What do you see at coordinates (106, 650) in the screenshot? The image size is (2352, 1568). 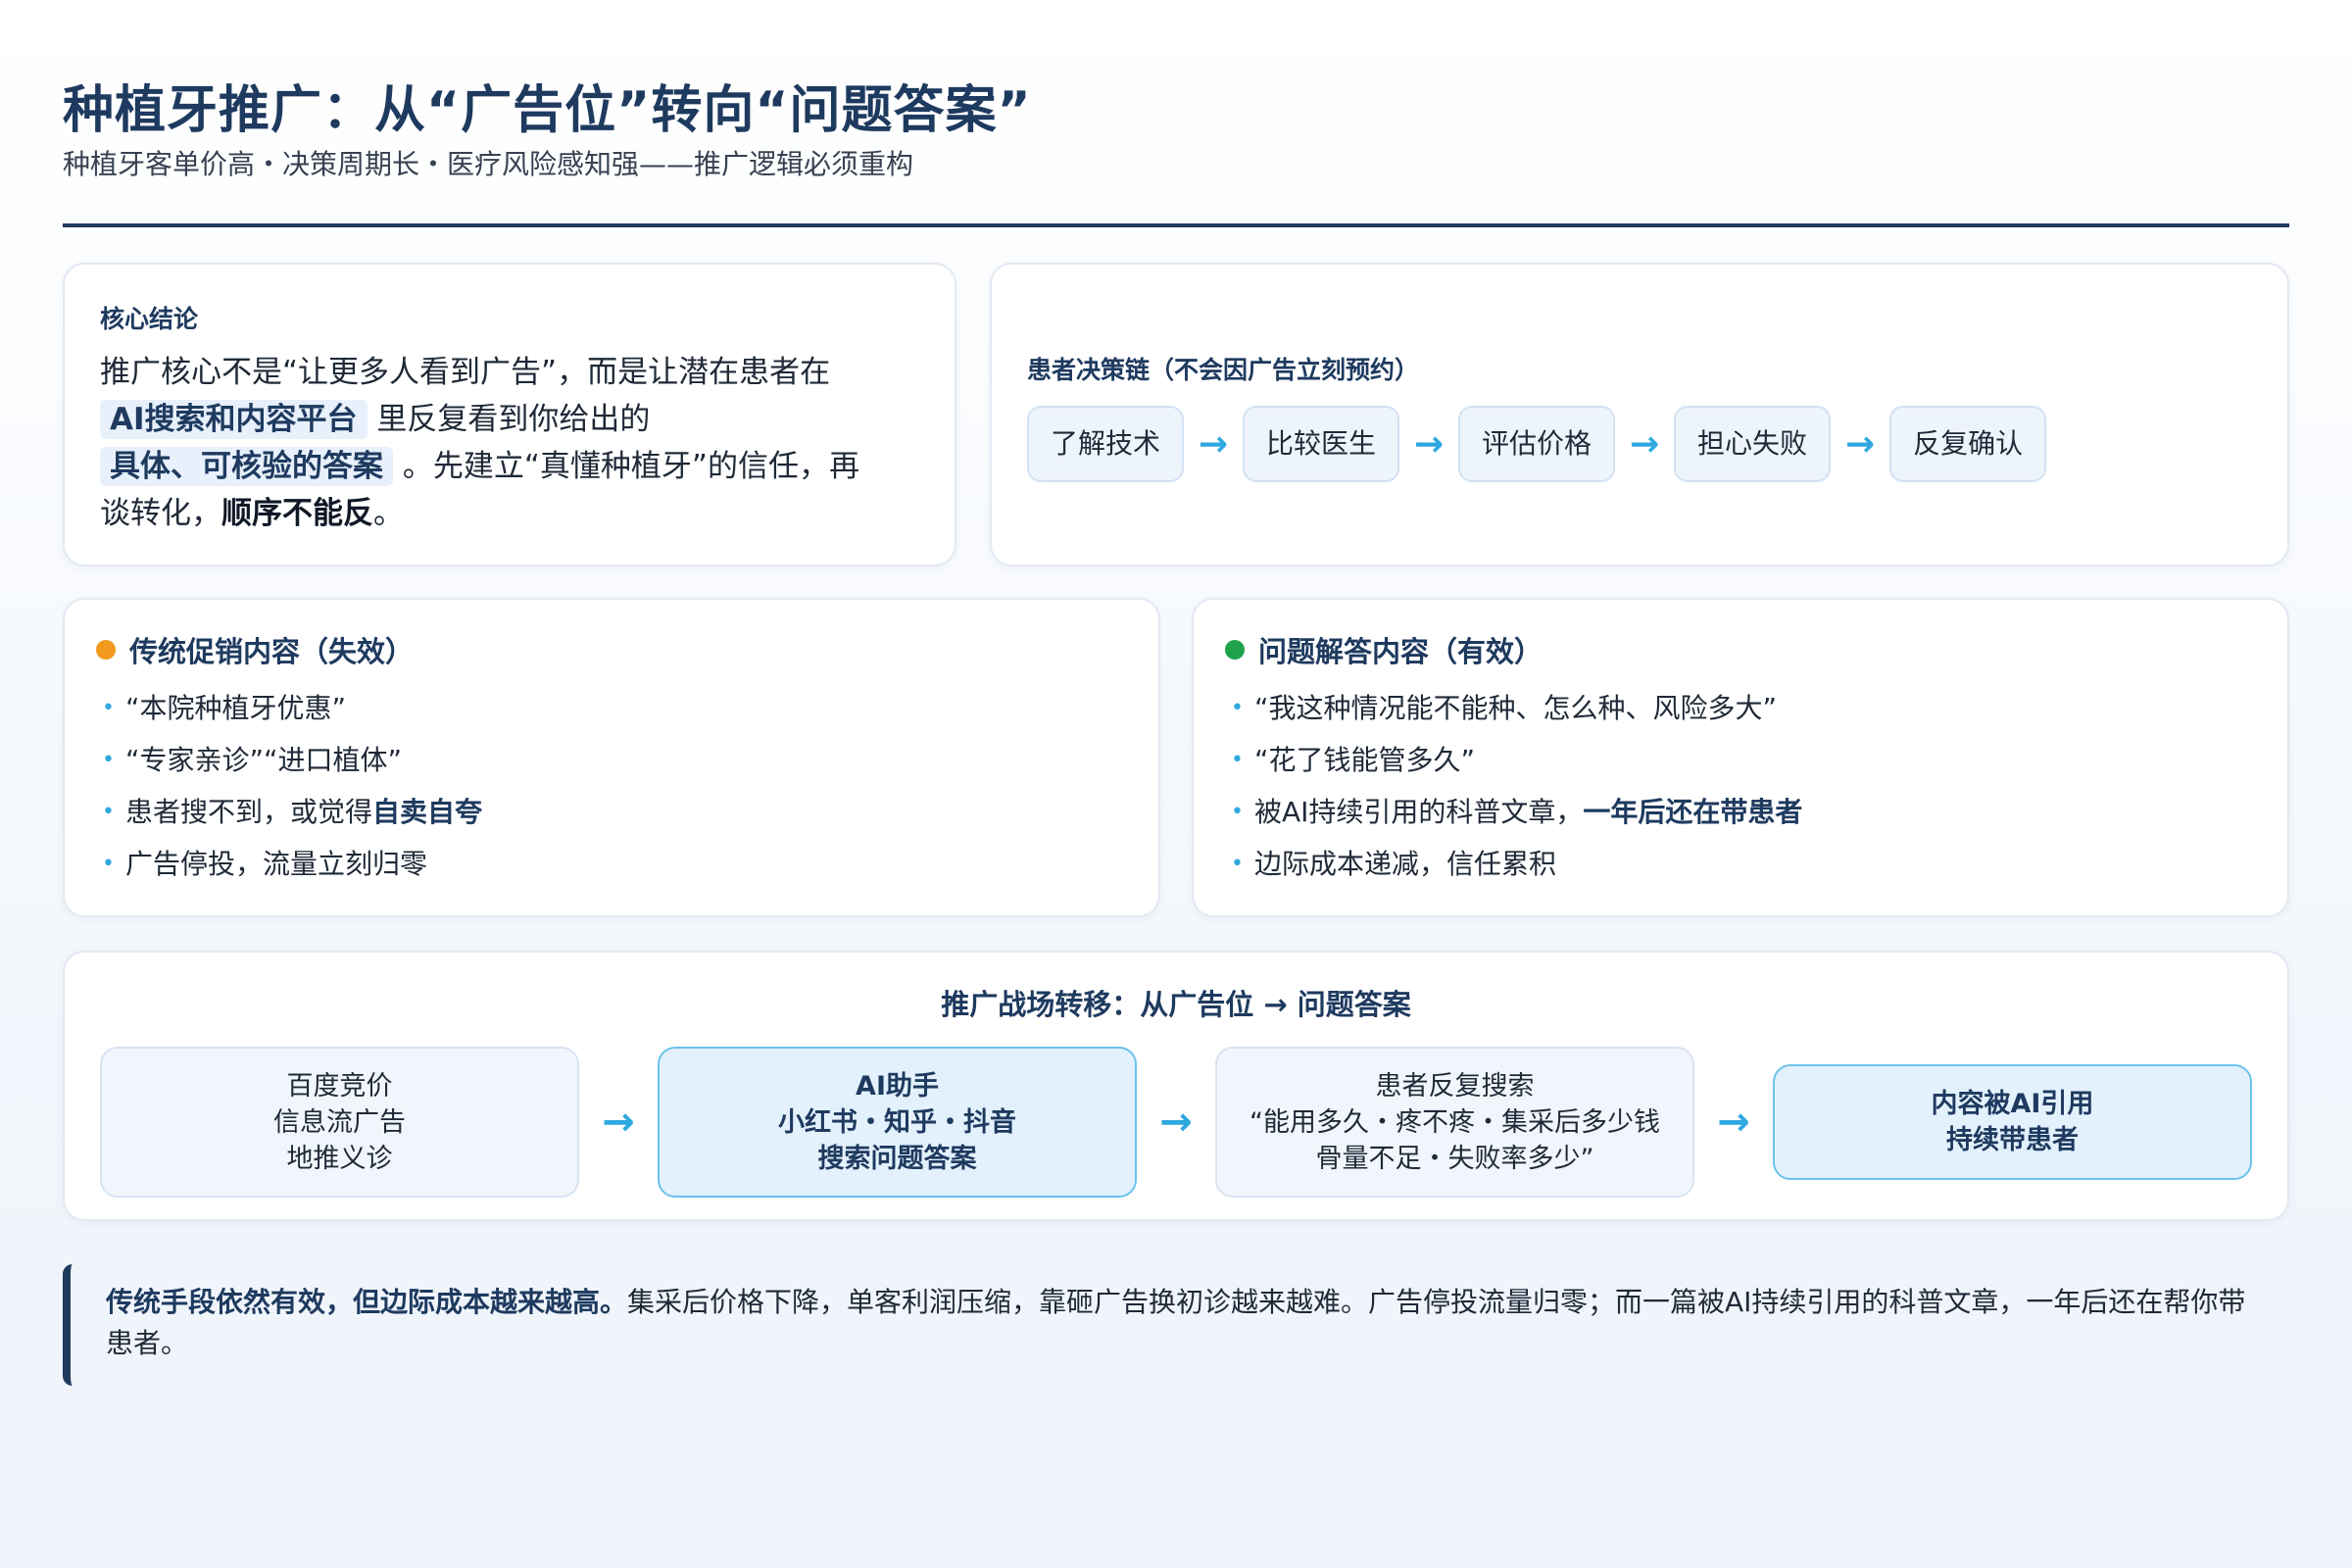 I see `orange-dot-icon` at bounding box center [106, 650].